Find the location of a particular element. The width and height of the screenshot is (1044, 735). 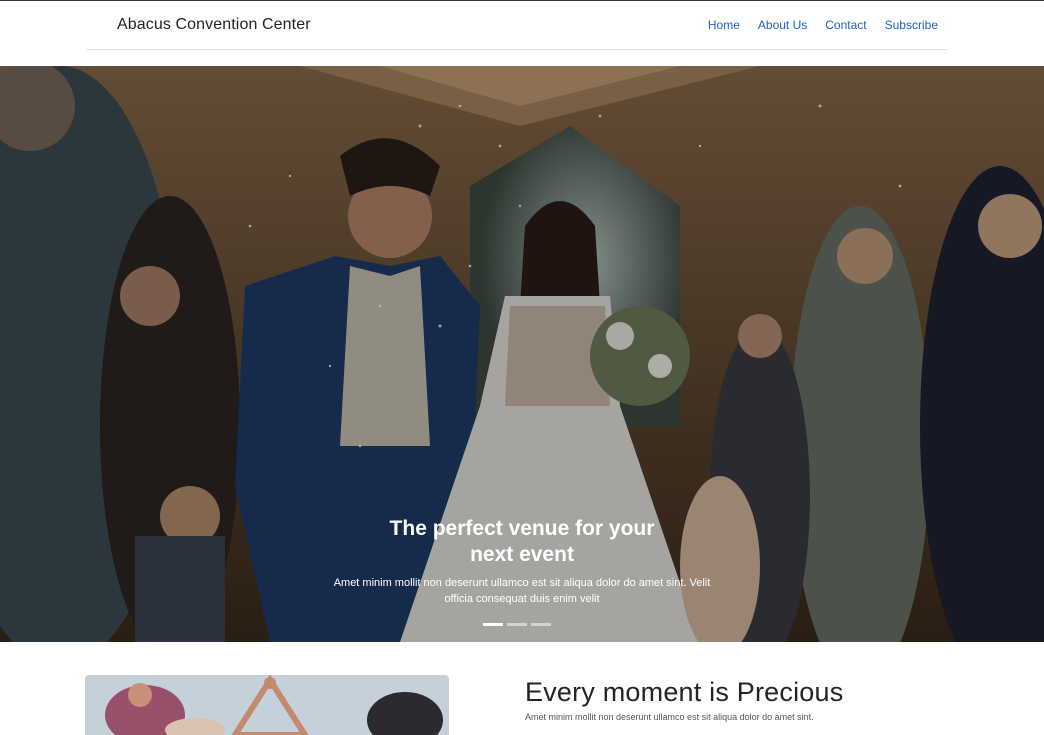

feature-title: Every moment is Precious is located at coordinates (684, 692).